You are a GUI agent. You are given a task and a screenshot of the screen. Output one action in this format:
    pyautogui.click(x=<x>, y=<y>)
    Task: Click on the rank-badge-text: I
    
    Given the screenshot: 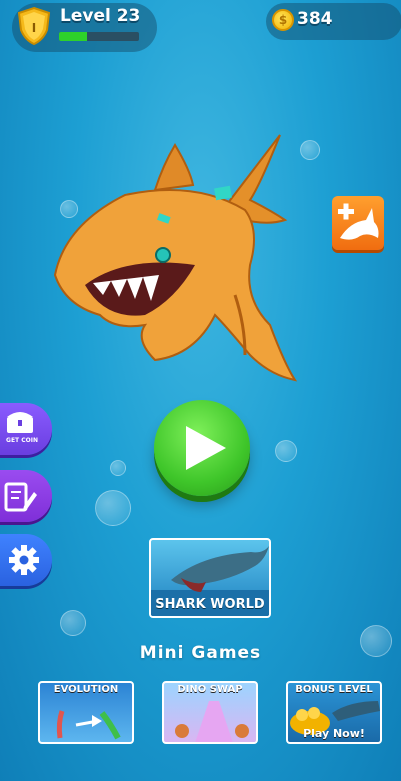 What is the action you would take?
    pyautogui.click(x=34, y=28)
    